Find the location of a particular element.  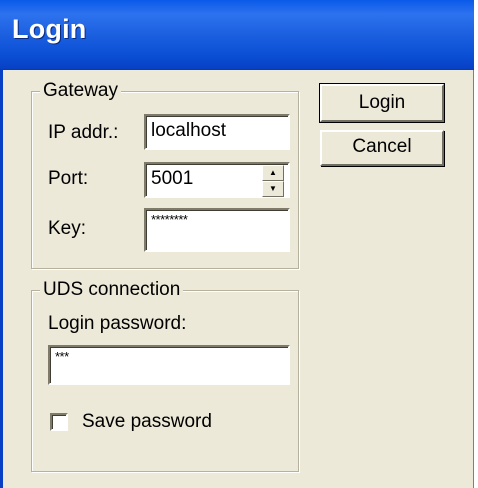

login-button: Login is located at coordinates (382, 103).